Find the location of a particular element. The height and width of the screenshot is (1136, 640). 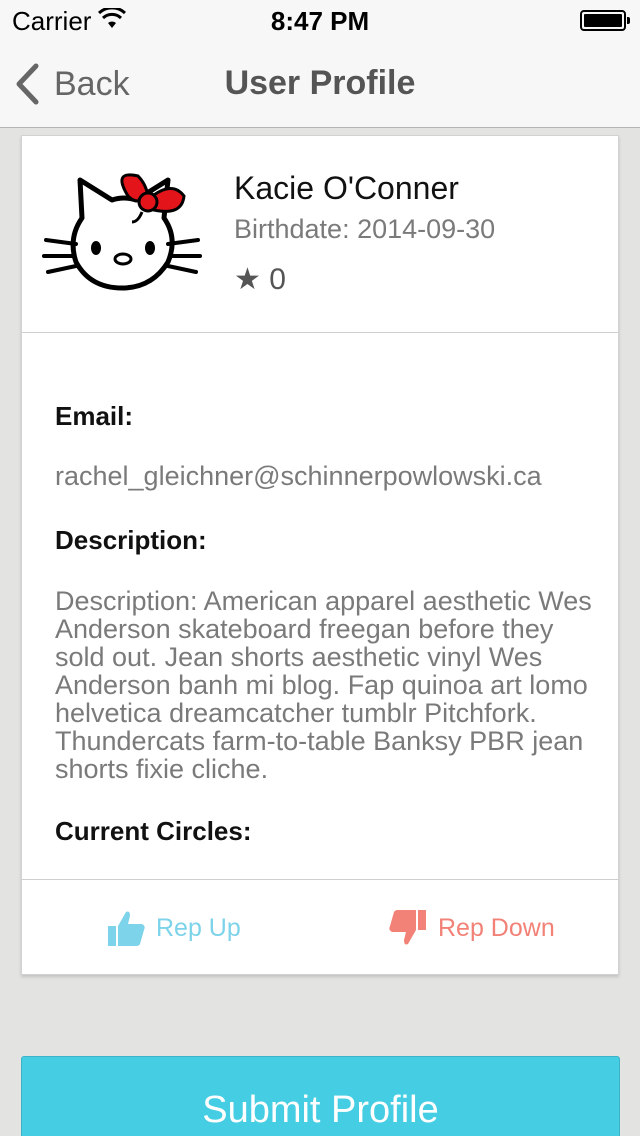

email-value: rachel_gleichner@schinnerpowlowski.ca is located at coordinates (298, 476).